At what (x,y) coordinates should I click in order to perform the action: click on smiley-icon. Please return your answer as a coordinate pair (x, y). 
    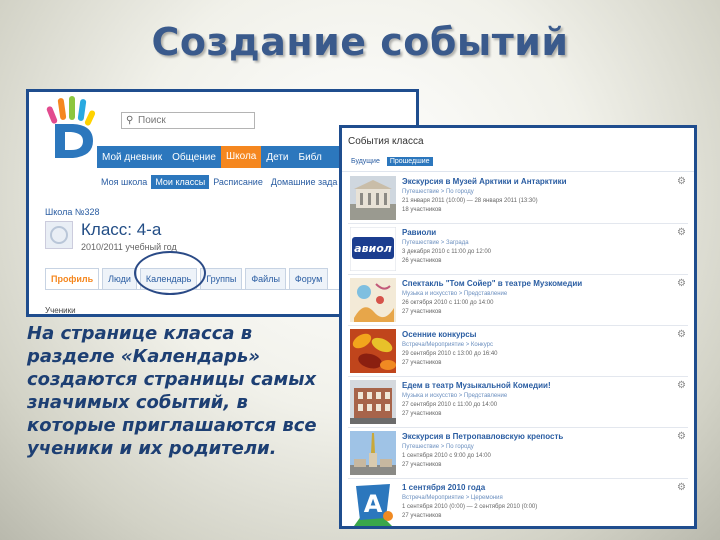
    Looking at the image, I should click on (59, 235).